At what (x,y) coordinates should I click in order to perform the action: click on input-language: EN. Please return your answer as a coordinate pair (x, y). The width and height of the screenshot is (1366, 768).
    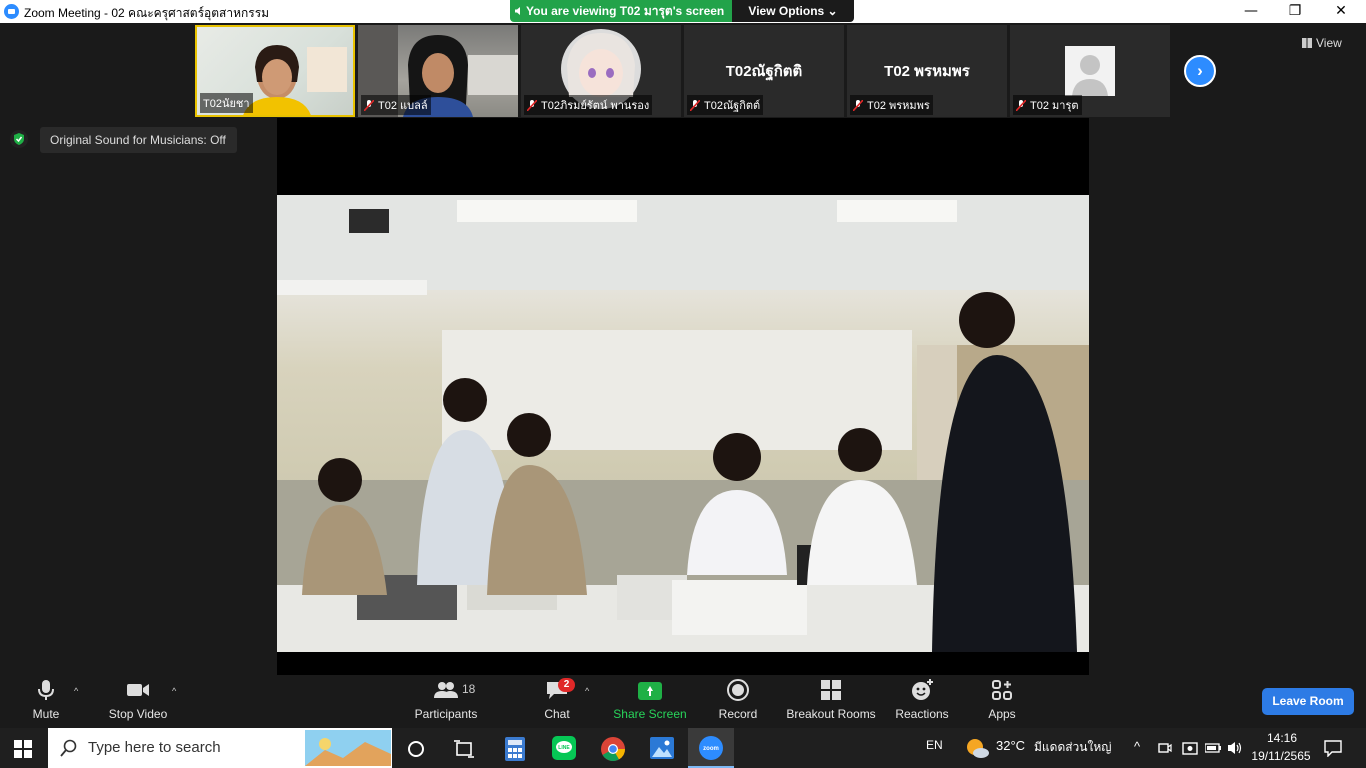
    Looking at the image, I should click on (934, 745).